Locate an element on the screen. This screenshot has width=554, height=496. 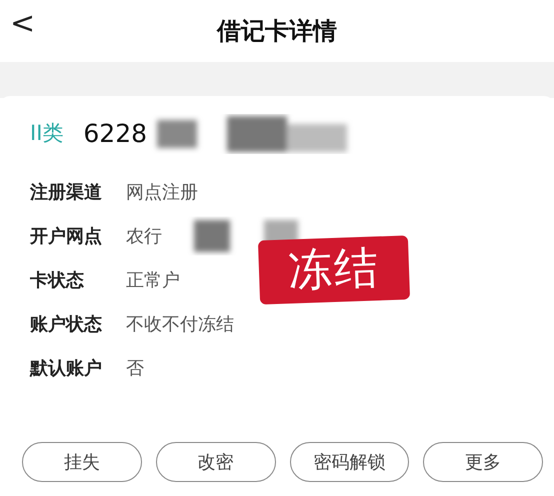
field-label: 默认账户 is located at coordinates (66, 368).